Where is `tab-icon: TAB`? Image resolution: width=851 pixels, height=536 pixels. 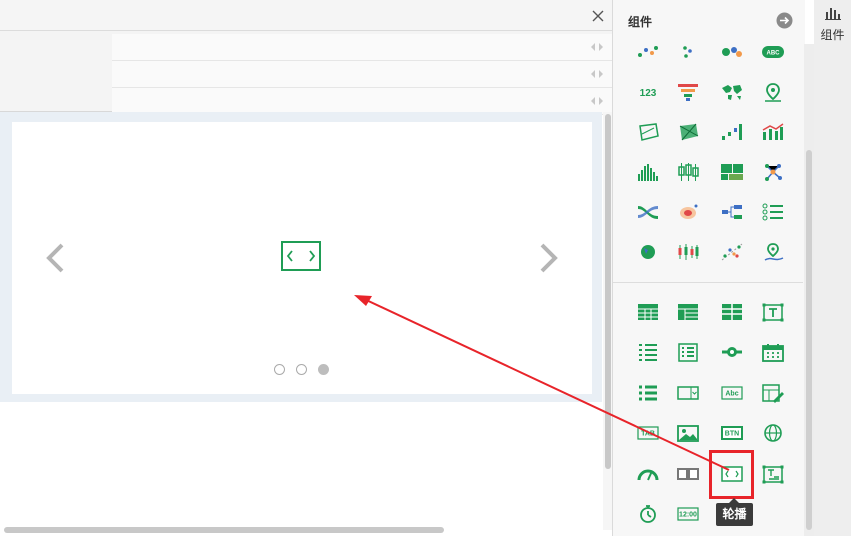
tab-icon: TAB is located at coordinates (648, 433).